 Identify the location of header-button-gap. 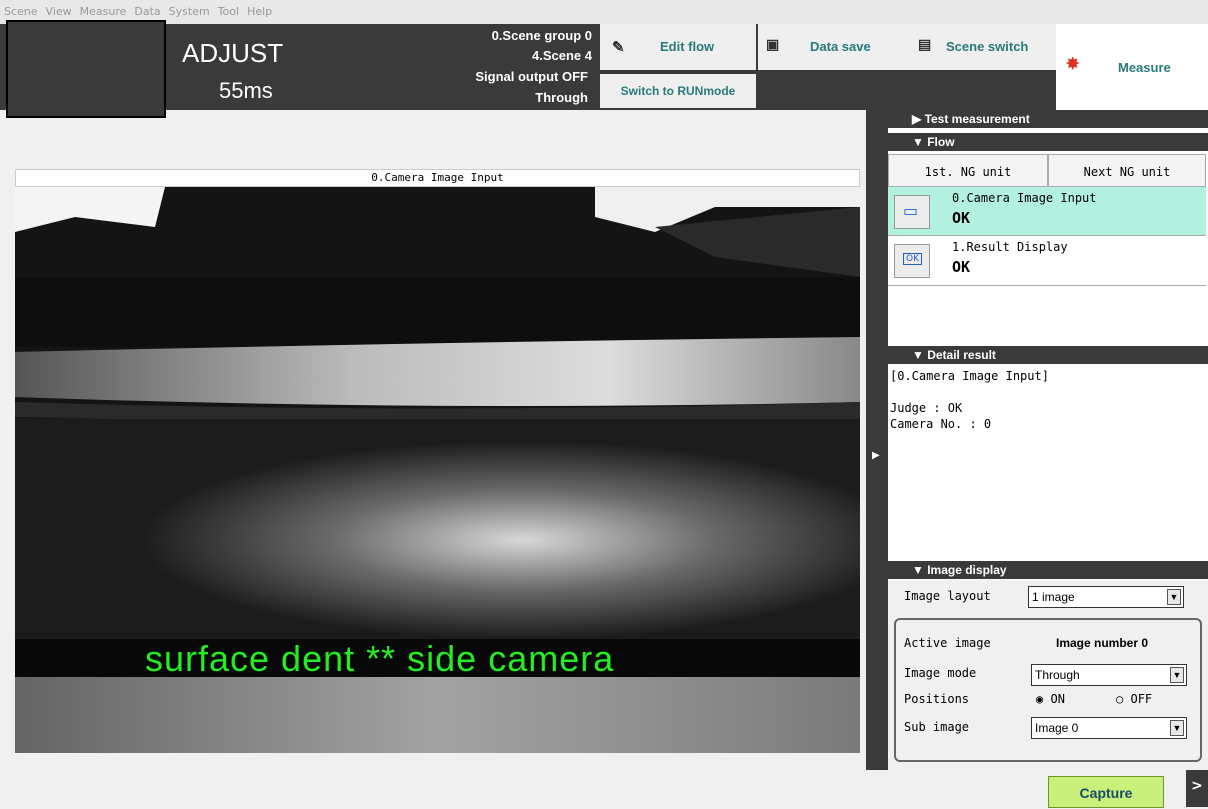
(907, 90).